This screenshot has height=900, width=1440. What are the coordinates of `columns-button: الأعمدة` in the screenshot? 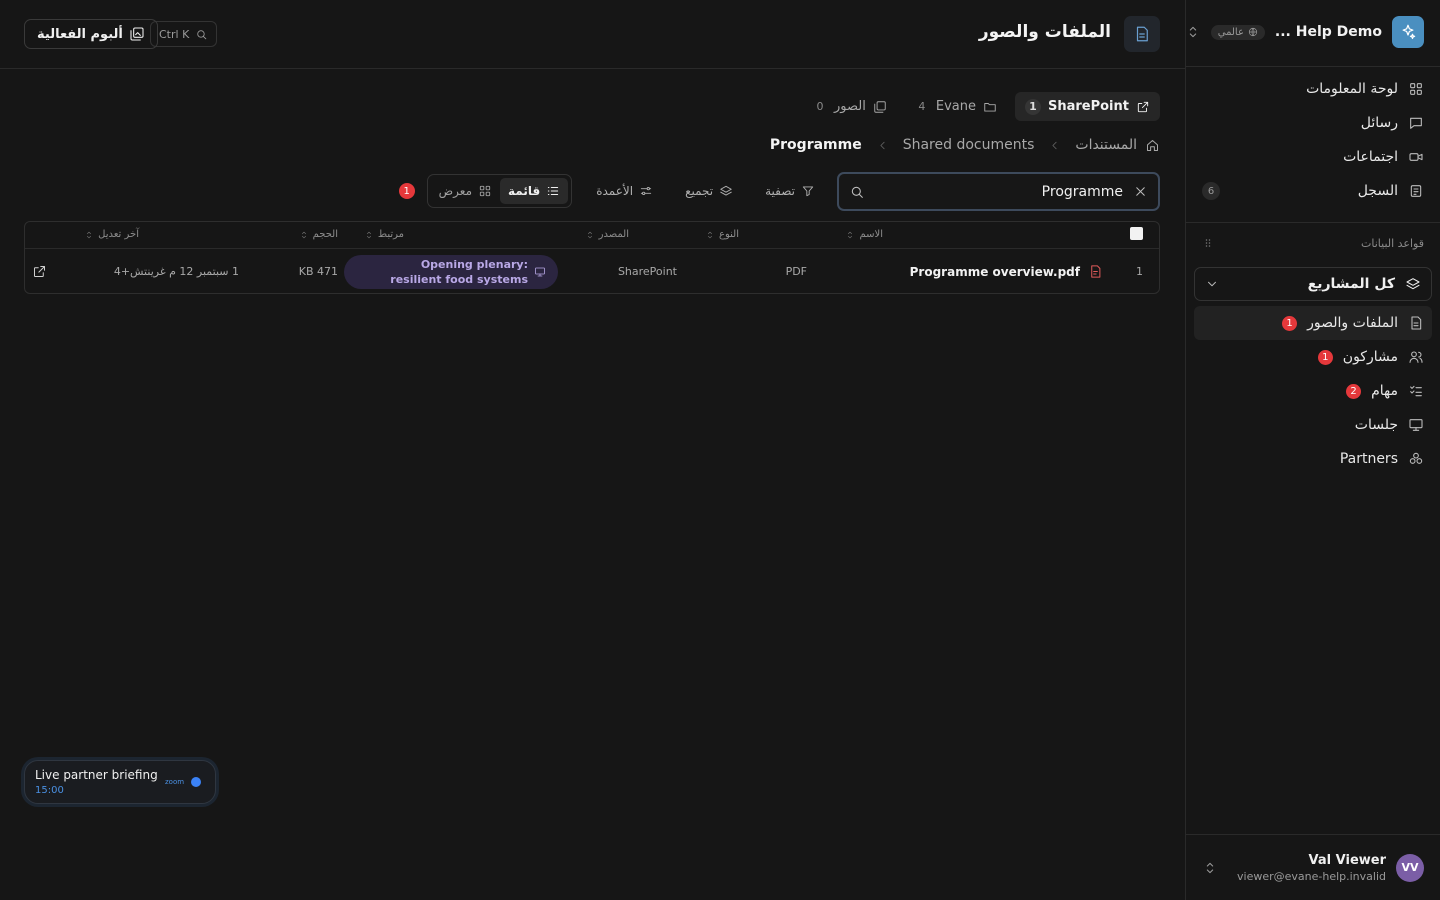 It's located at (624, 191).